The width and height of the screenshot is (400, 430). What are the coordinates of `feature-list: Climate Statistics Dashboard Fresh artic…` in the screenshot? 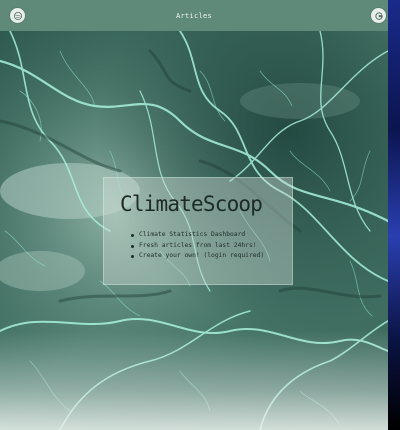 It's located at (197, 246).